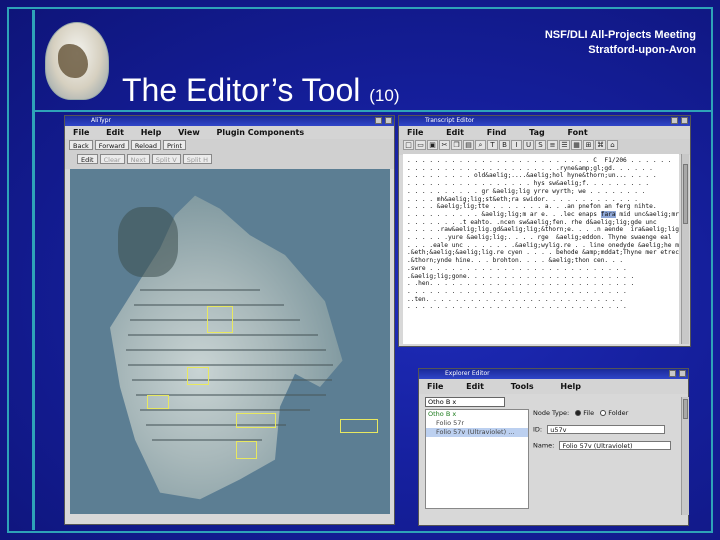  Describe the element at coordinates (189, 132) in the screenshot. I see `menu-view: View` at that location.